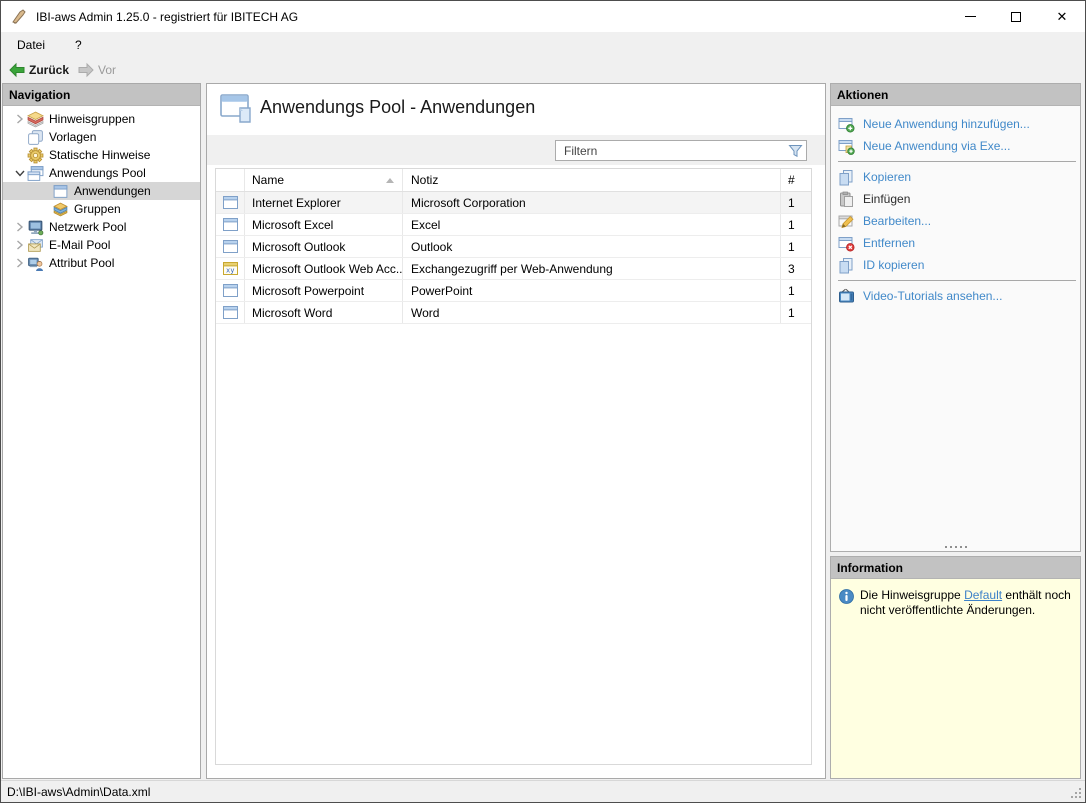 Image resolution: width=1086 pixels, height=803 pixels. Describe the element at coordinates (101, 209) in the screenshot. I see `nav-item-gruppen: Gruppen` at that location.